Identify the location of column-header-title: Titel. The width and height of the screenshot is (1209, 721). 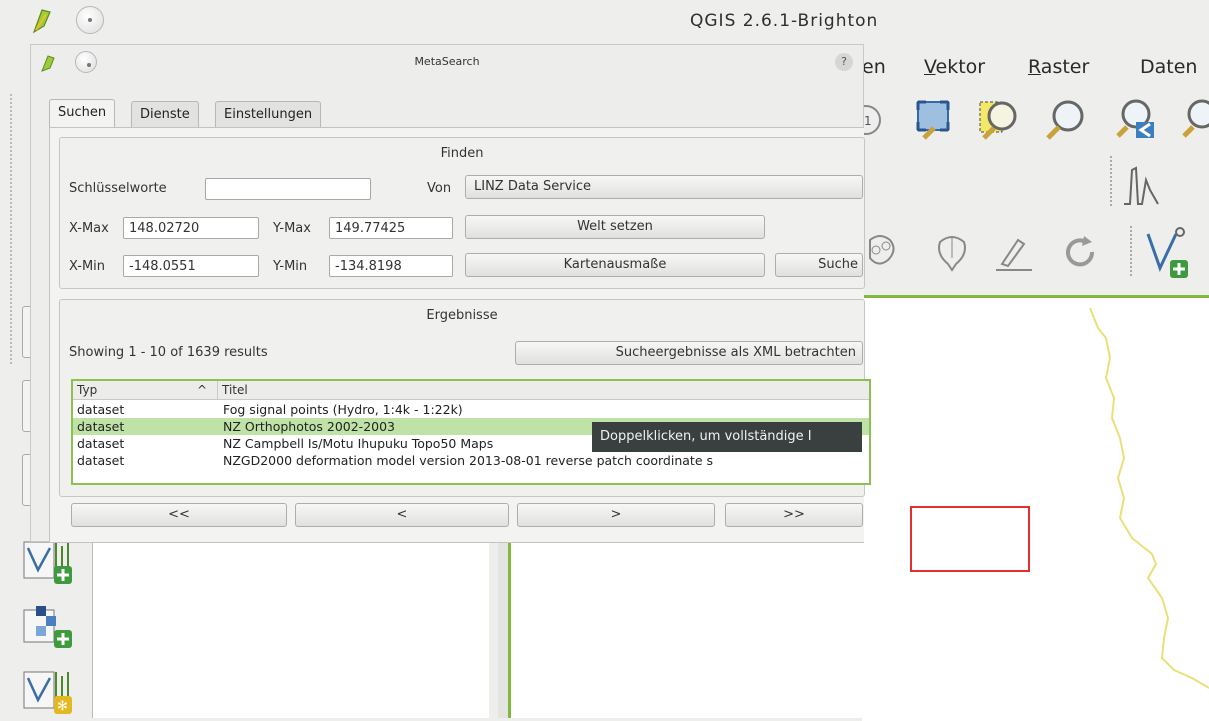
(543, 390).